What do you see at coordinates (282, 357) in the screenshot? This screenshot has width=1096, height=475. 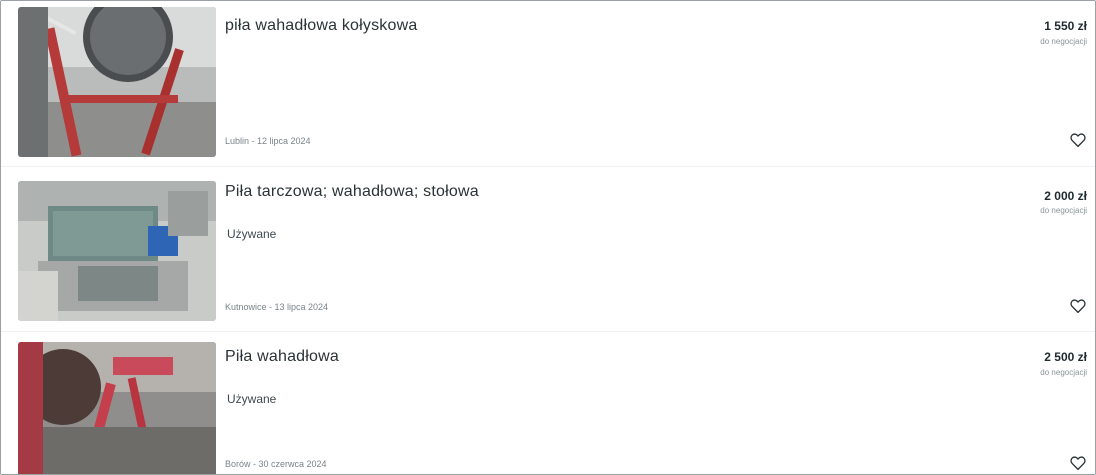 I see `listing-title: Piła wahadłowa` at bounding box center [282, 357].